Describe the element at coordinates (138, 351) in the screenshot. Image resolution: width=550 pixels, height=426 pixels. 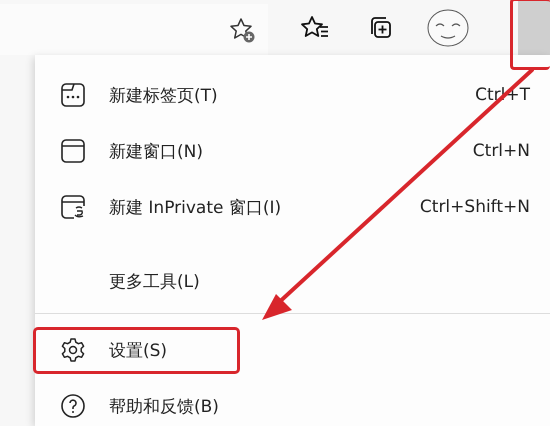
I see `menu-item-label: 设置(S)` at that location.